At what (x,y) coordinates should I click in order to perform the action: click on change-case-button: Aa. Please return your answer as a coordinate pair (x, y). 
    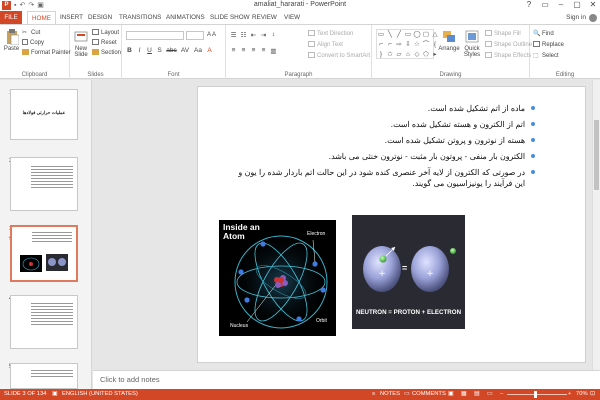
    Looking at the image, I should click on (198, 50).